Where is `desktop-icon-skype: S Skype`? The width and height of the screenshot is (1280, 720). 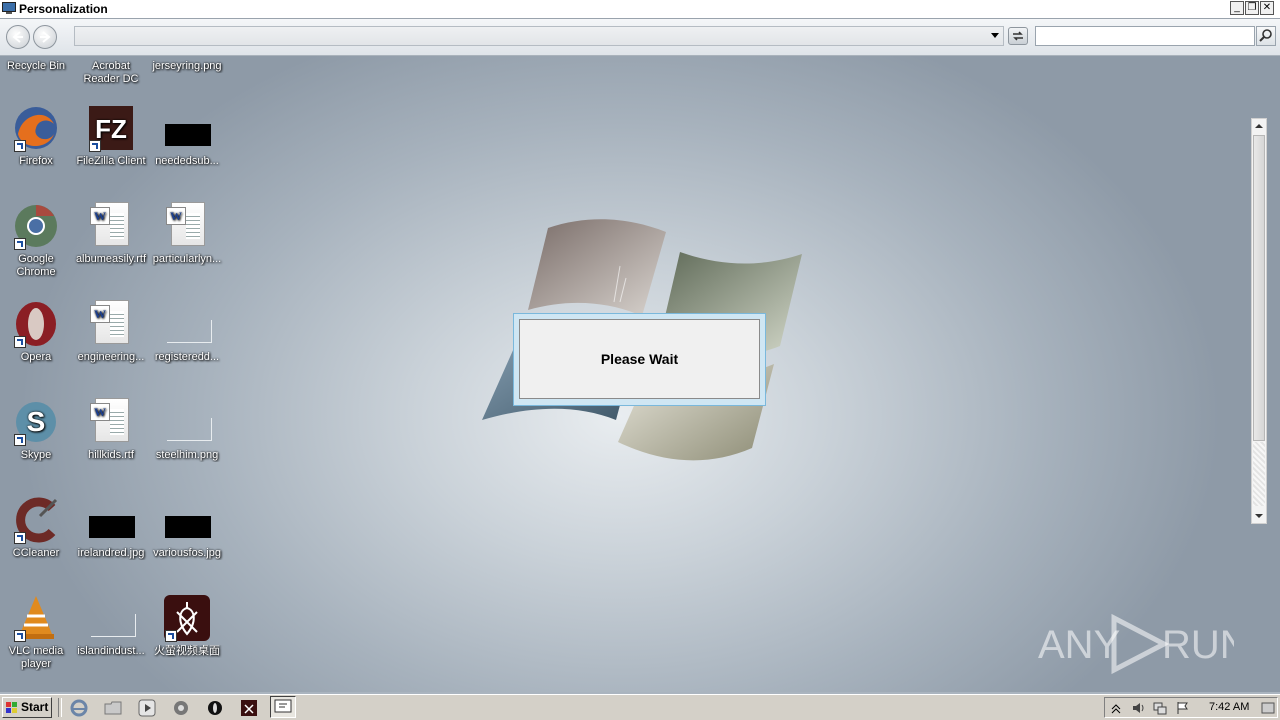 desktop-icon-skype: S Skype is located at coordinates (36, 430).